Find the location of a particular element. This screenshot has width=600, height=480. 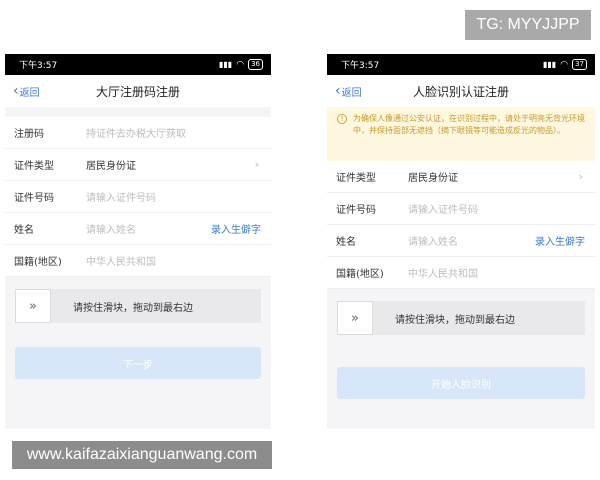

nav-bar: ‹ 返回 大厅注册码注册 is located at coordinates (138, 91).